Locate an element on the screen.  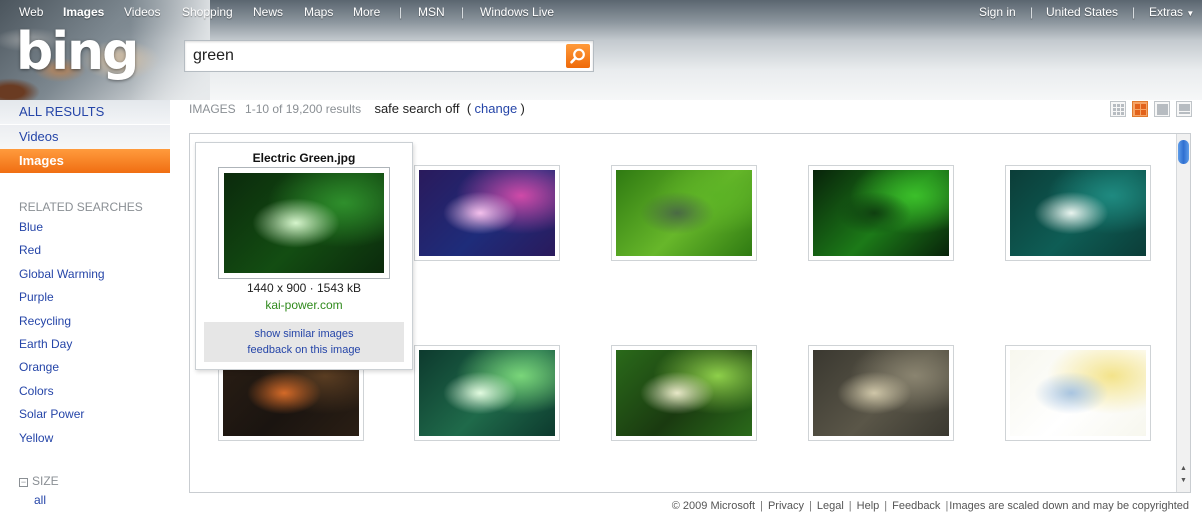
help-link: Help is located at coordinates (868, 506).